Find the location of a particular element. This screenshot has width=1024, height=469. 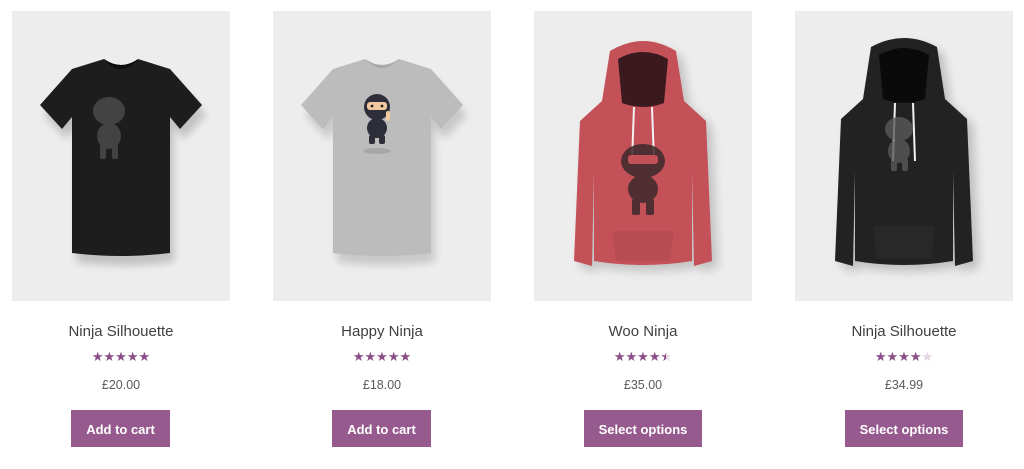

product-title: Happy Ninja is located at coordinates (382, 332).